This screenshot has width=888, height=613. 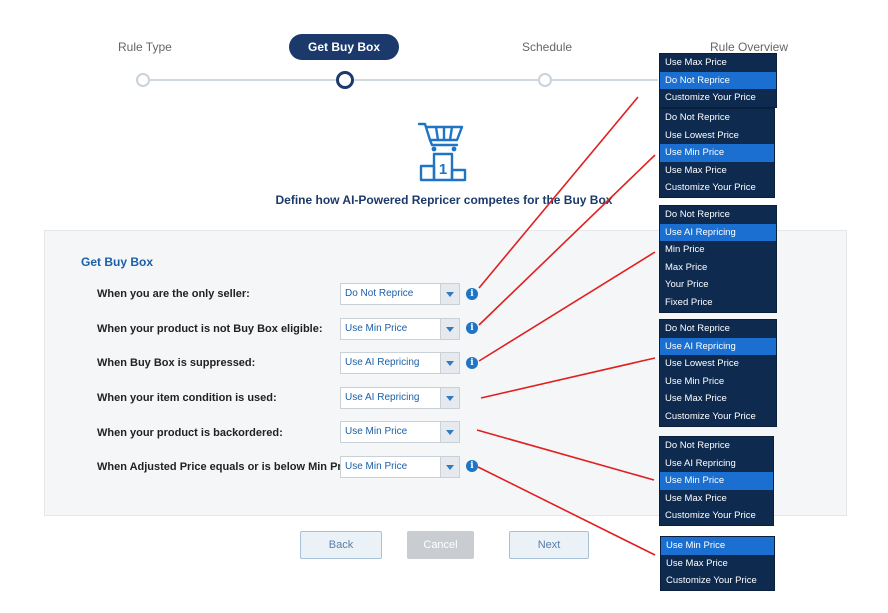 I want to click on dropdown-option: Fixed Price, so click(x=718, y=303).